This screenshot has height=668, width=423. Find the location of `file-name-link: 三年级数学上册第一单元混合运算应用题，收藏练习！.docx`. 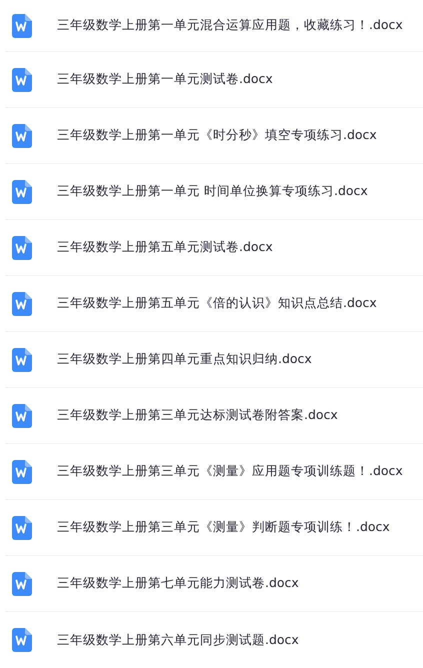

file-name-link: 三年级数学上册第一单元混合运算应用题，收藏练习！.docx is located at coordinates (230, 25).